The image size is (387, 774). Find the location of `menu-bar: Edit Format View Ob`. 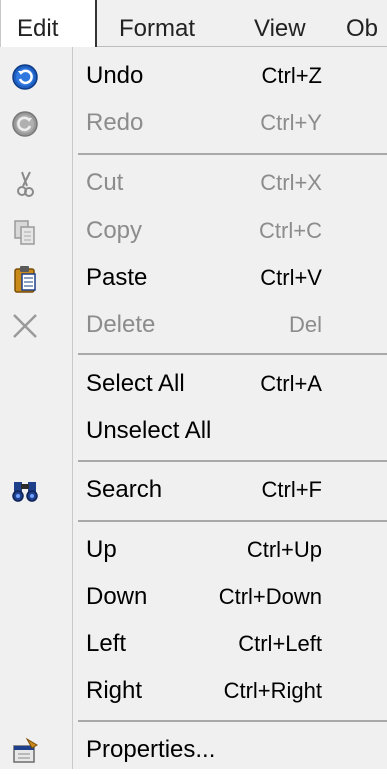

menu-bar: Edit Format View Ob is located at coordinates (193, 23).